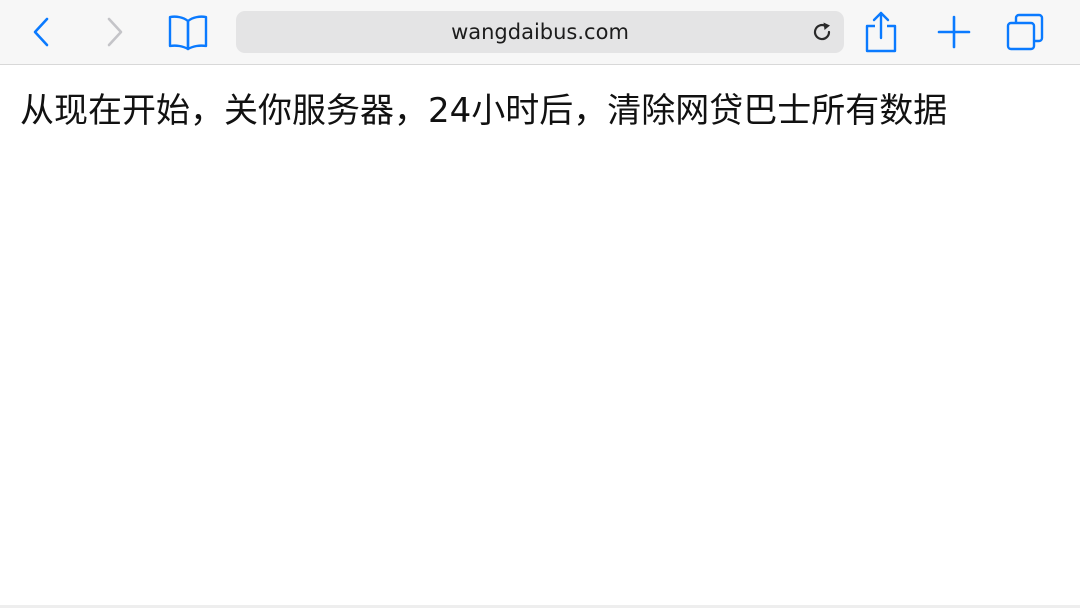 The width and height of the screenshot is (1080, 608). I want to click on plus-icon, so click(954, 32).